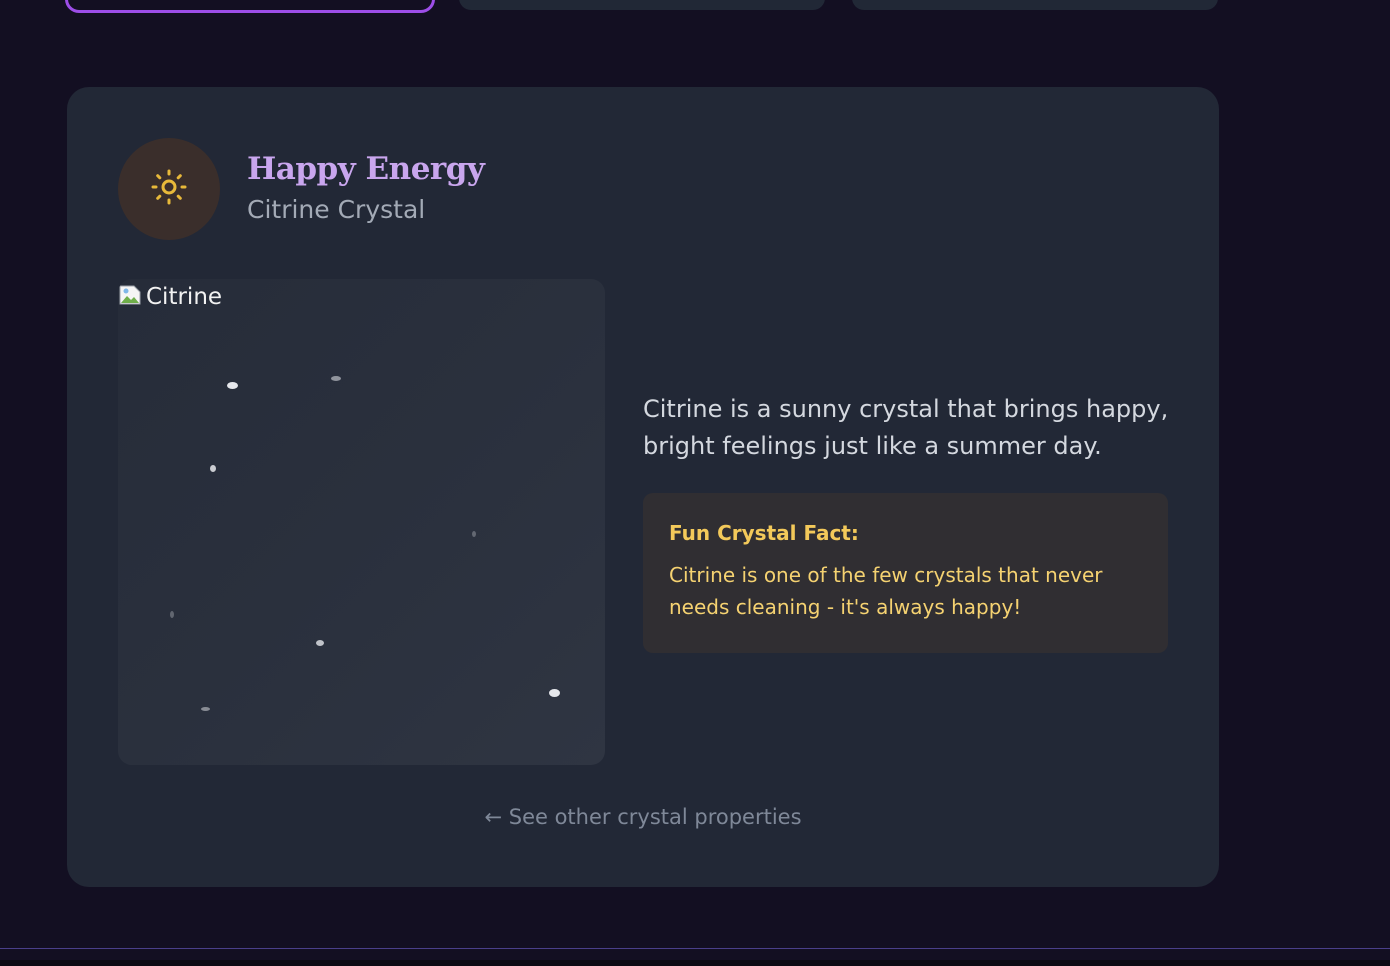 The image size is (1390, 966). Describe the element at coordinates (764, 533) in the screenshot. I see `fun-fact-title: Fun Crystal Fact:` at that location.